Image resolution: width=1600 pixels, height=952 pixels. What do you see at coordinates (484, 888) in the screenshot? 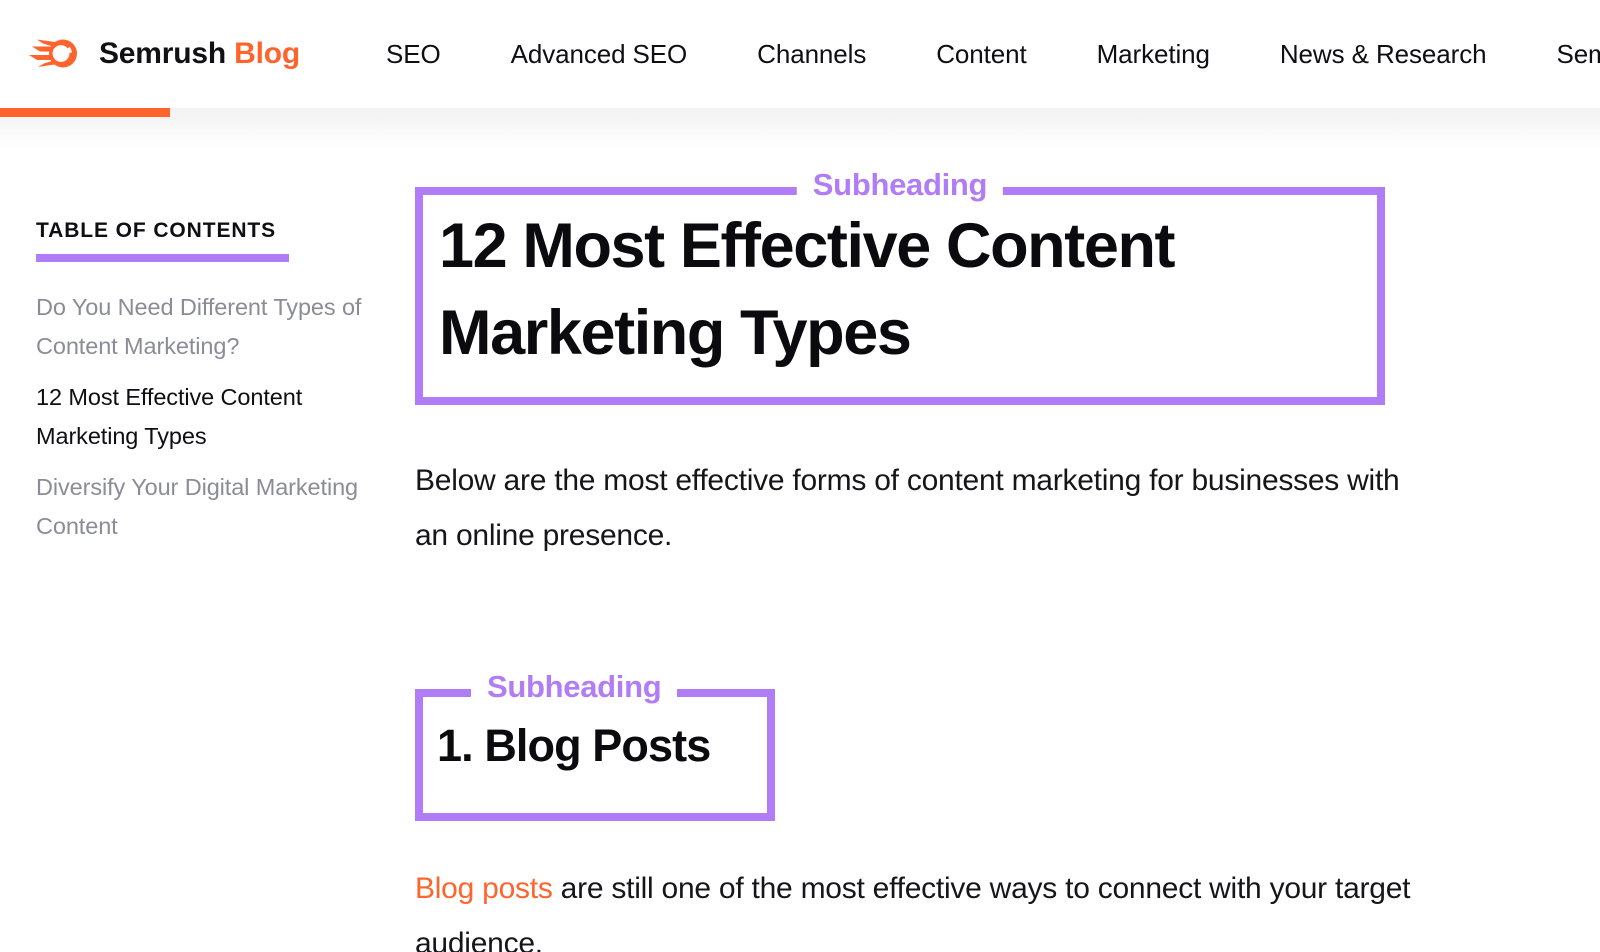
I see `blog-posts-link: Blog posts` at bounding box center [484, 888].